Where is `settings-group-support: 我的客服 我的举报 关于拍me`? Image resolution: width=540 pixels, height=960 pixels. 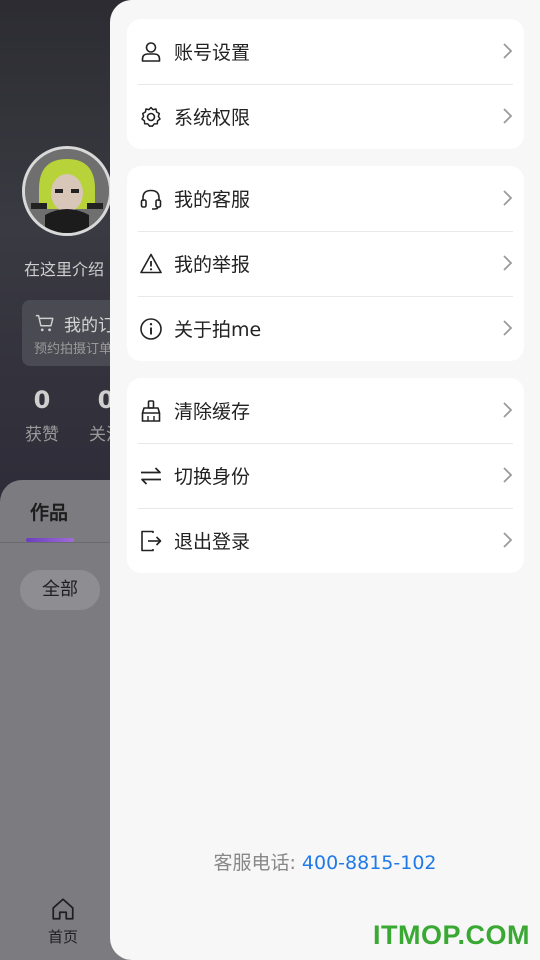
settings-group-support: 我的客服 我的举报 关于拍me is located at coordinates (325, 263).